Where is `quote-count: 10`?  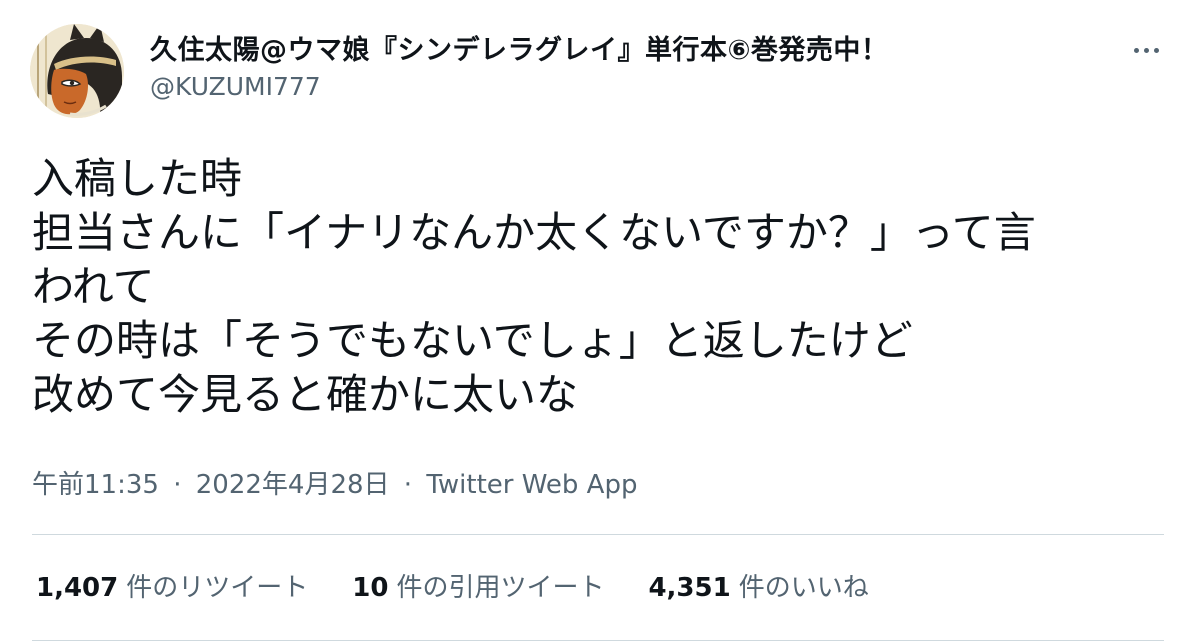
quote-count: 10 is located at coordinates (370, 588).